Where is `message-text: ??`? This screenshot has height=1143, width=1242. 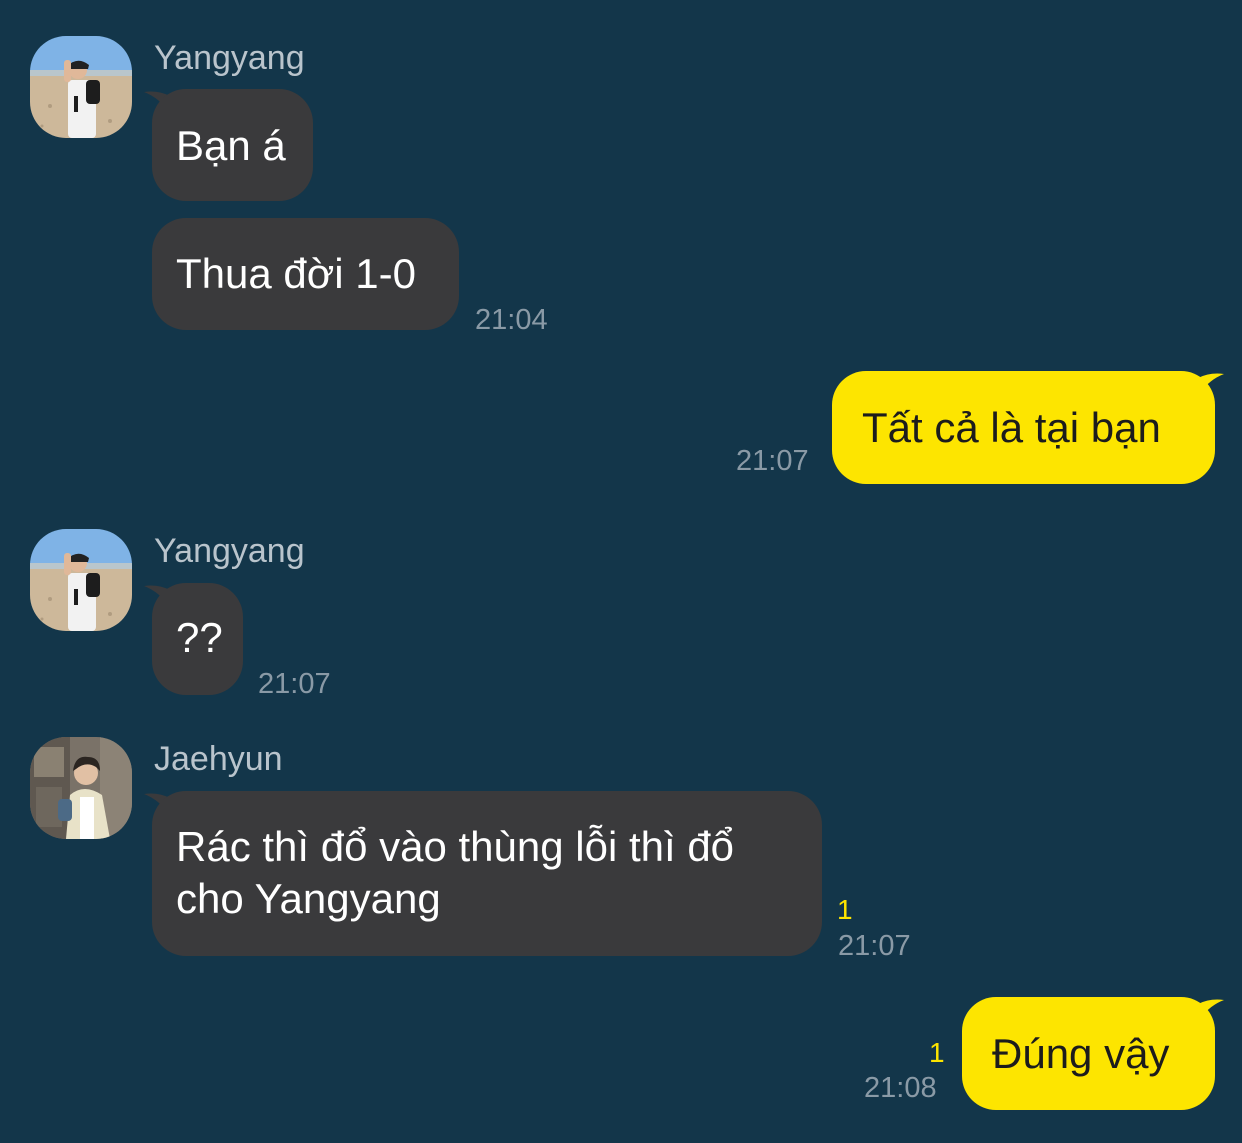 message-text: ?? is located at coordinates (199, 637).